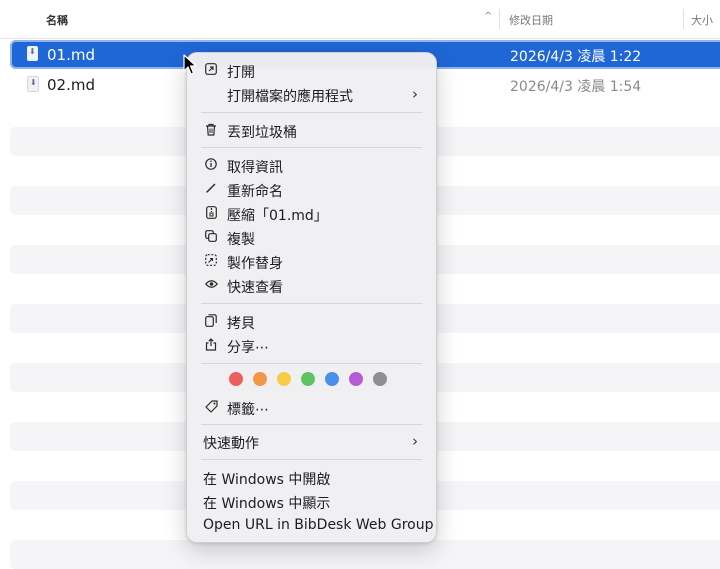  What do you see at coordinates (311, 237) in the screenshot?
I see `menu-item-duplicate: 複製` at bounding box center [311, 237].